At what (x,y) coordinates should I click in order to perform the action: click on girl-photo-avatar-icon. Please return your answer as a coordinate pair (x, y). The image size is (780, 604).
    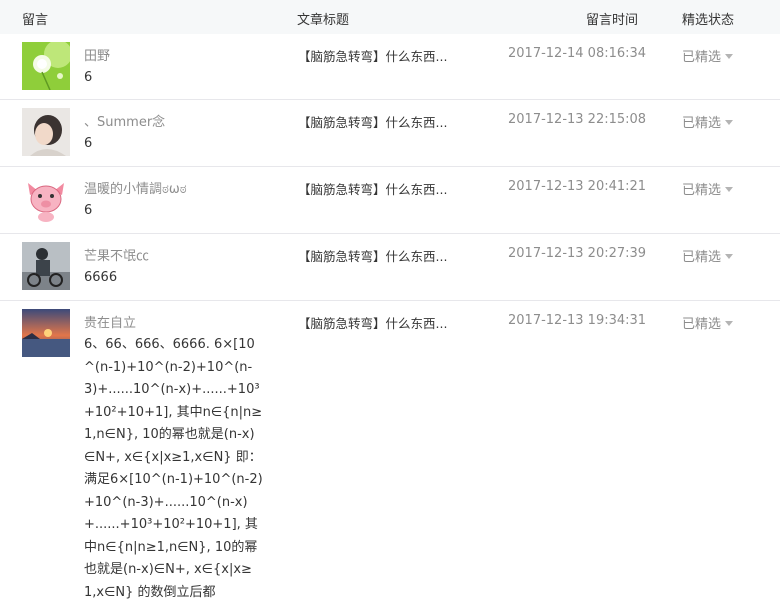
    Looking at the image, I should click on (46, 132).